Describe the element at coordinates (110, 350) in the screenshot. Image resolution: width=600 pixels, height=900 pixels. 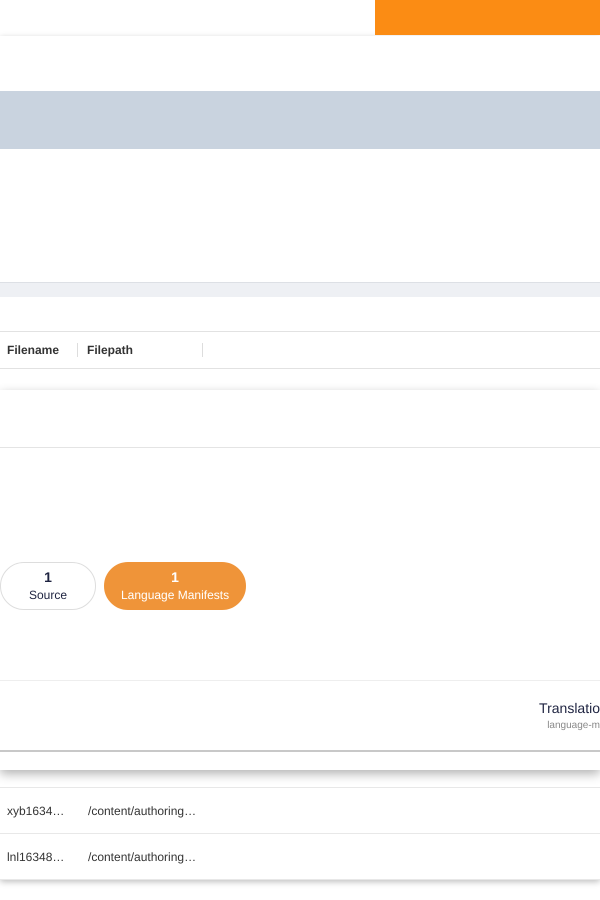
I see `column-header: Filepath` at that location.